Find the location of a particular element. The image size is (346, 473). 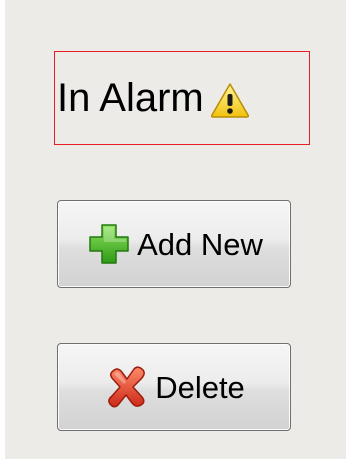

plus-icon is located at coordinates (109, 244).